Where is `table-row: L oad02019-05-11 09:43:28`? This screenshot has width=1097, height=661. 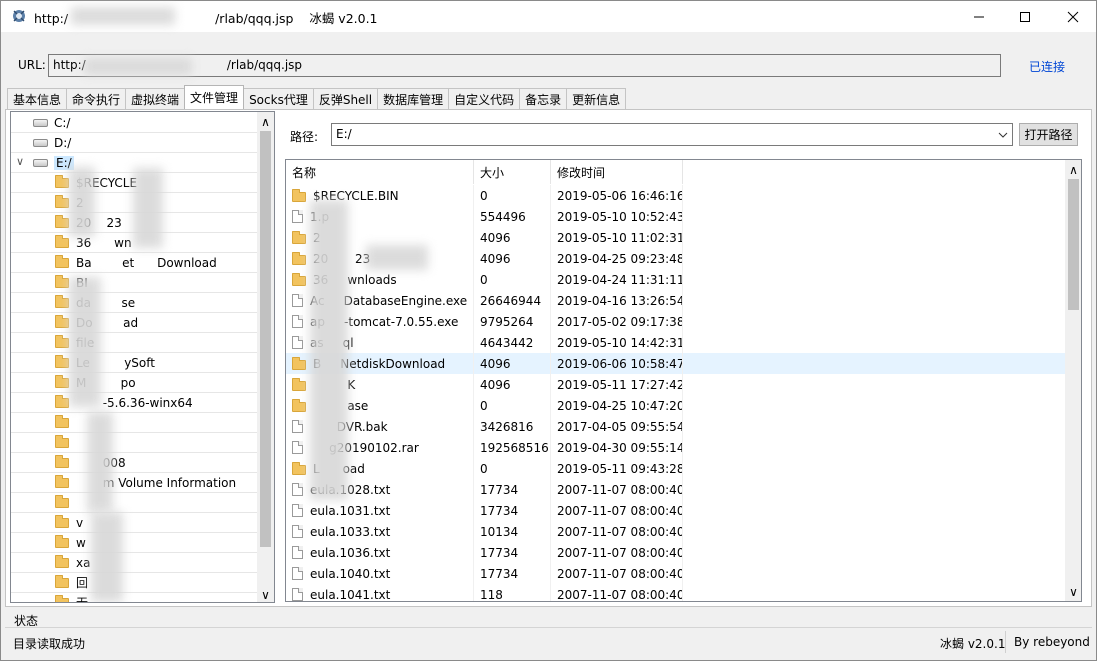 table-row: L oad02019-05-11 09:43:28 is located at coordinates (675, 468).